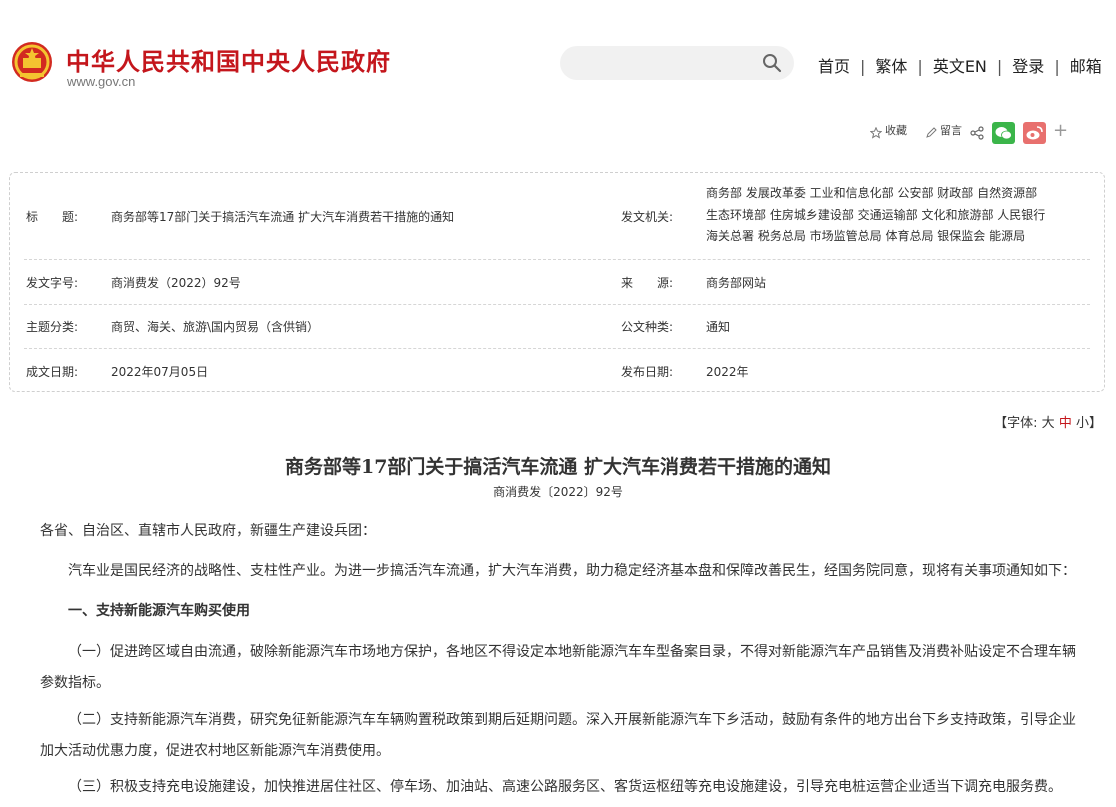 This screenshot has height=807, width=1116. What do you see at coordinates (866, 236) in the screenshot?
I see `issuer-line: 海关总署 税务总局 市场监管总局 体育总局 银保监会 能源局` at bounding box center [866, 236].